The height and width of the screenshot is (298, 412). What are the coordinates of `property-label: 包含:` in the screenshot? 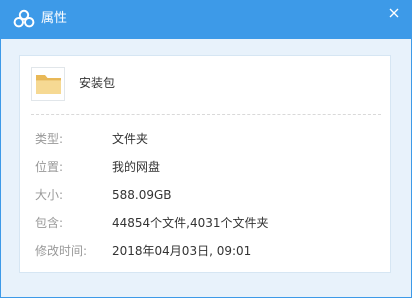 It's located at (49, 223).